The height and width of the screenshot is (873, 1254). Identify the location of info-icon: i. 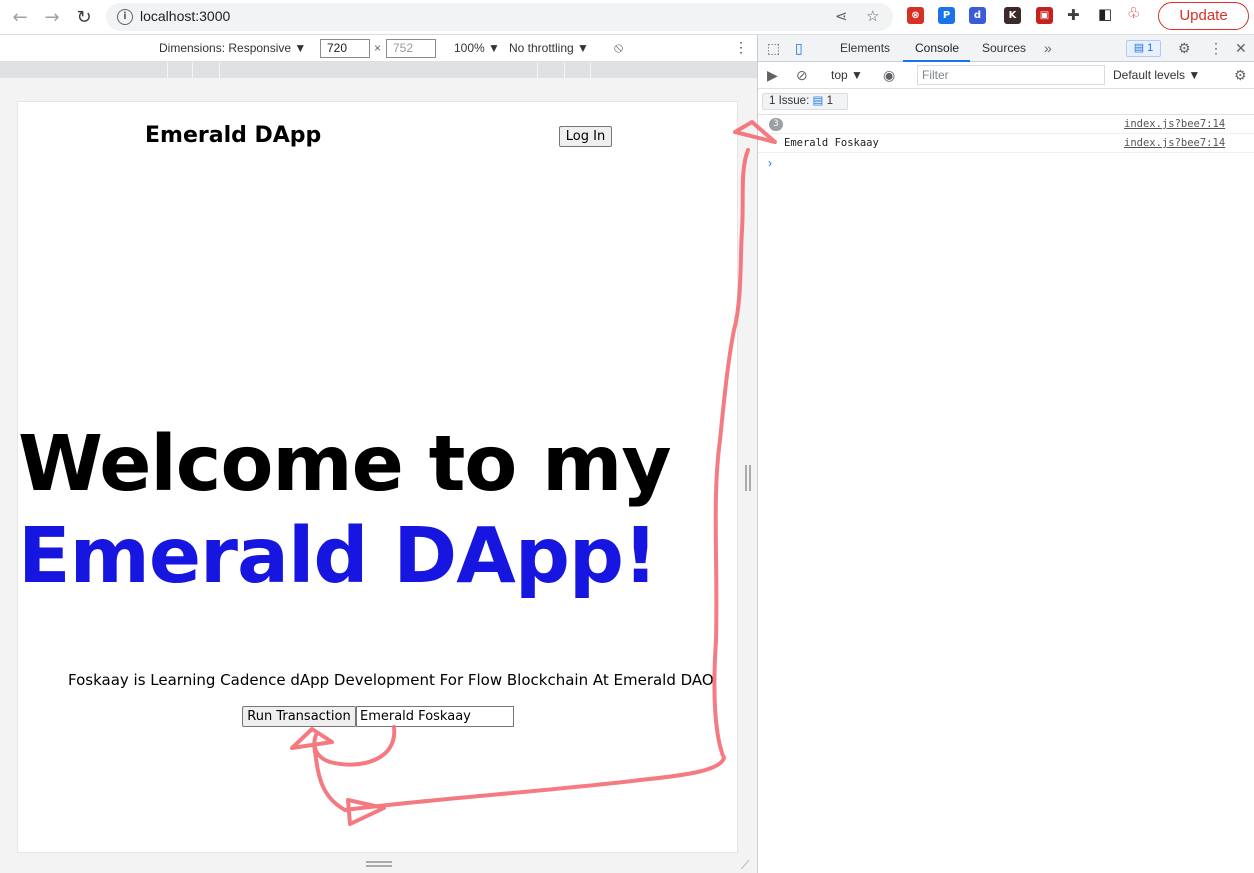
(125, 17).